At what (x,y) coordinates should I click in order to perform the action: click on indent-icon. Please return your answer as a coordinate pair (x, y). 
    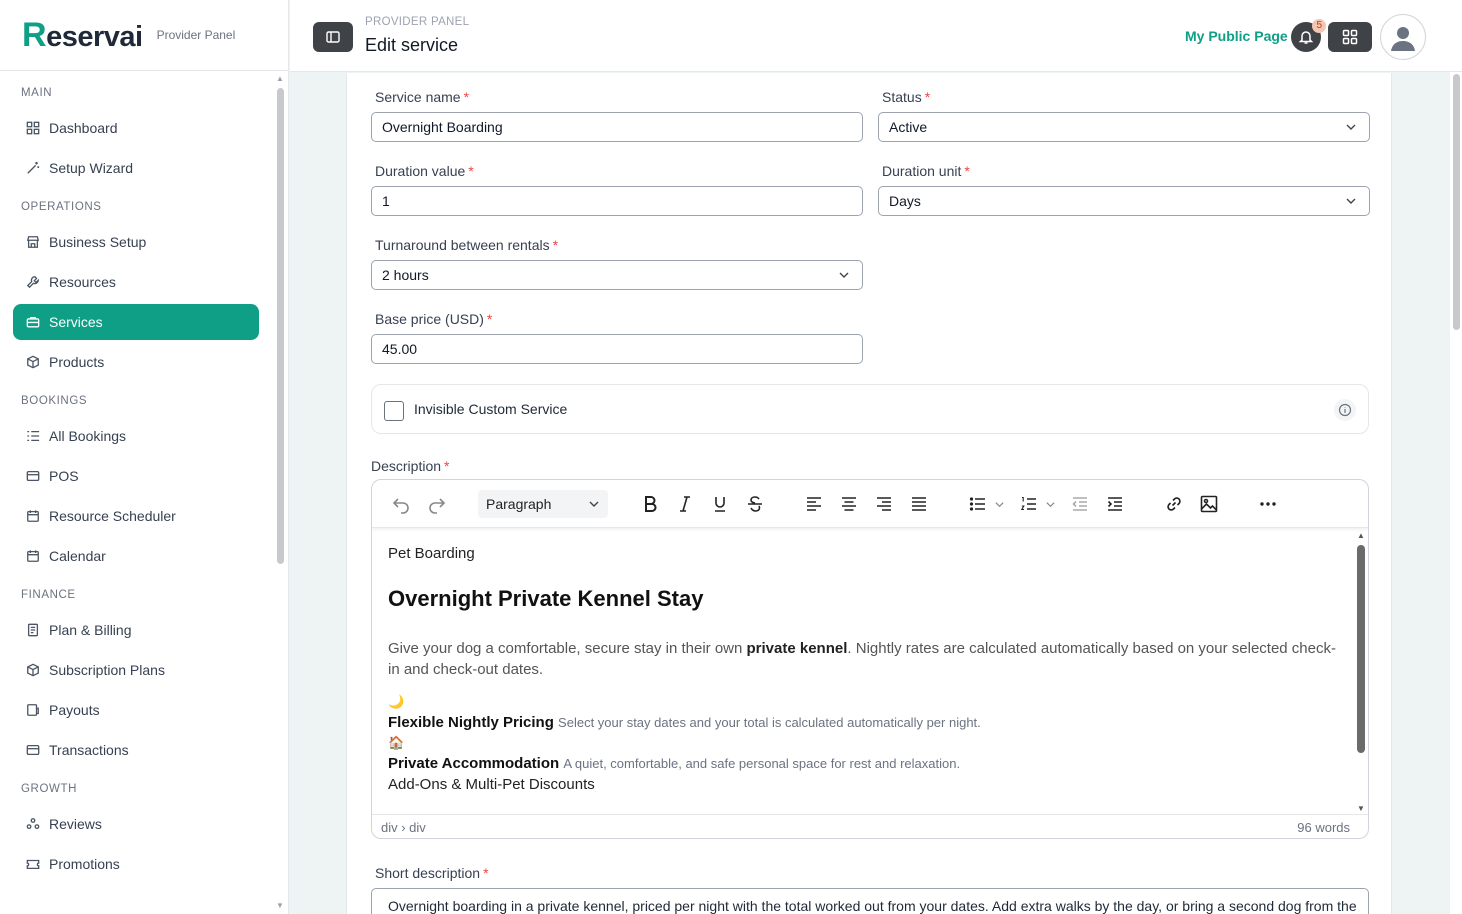
    Looking at the image, I should click on (1115, 504).